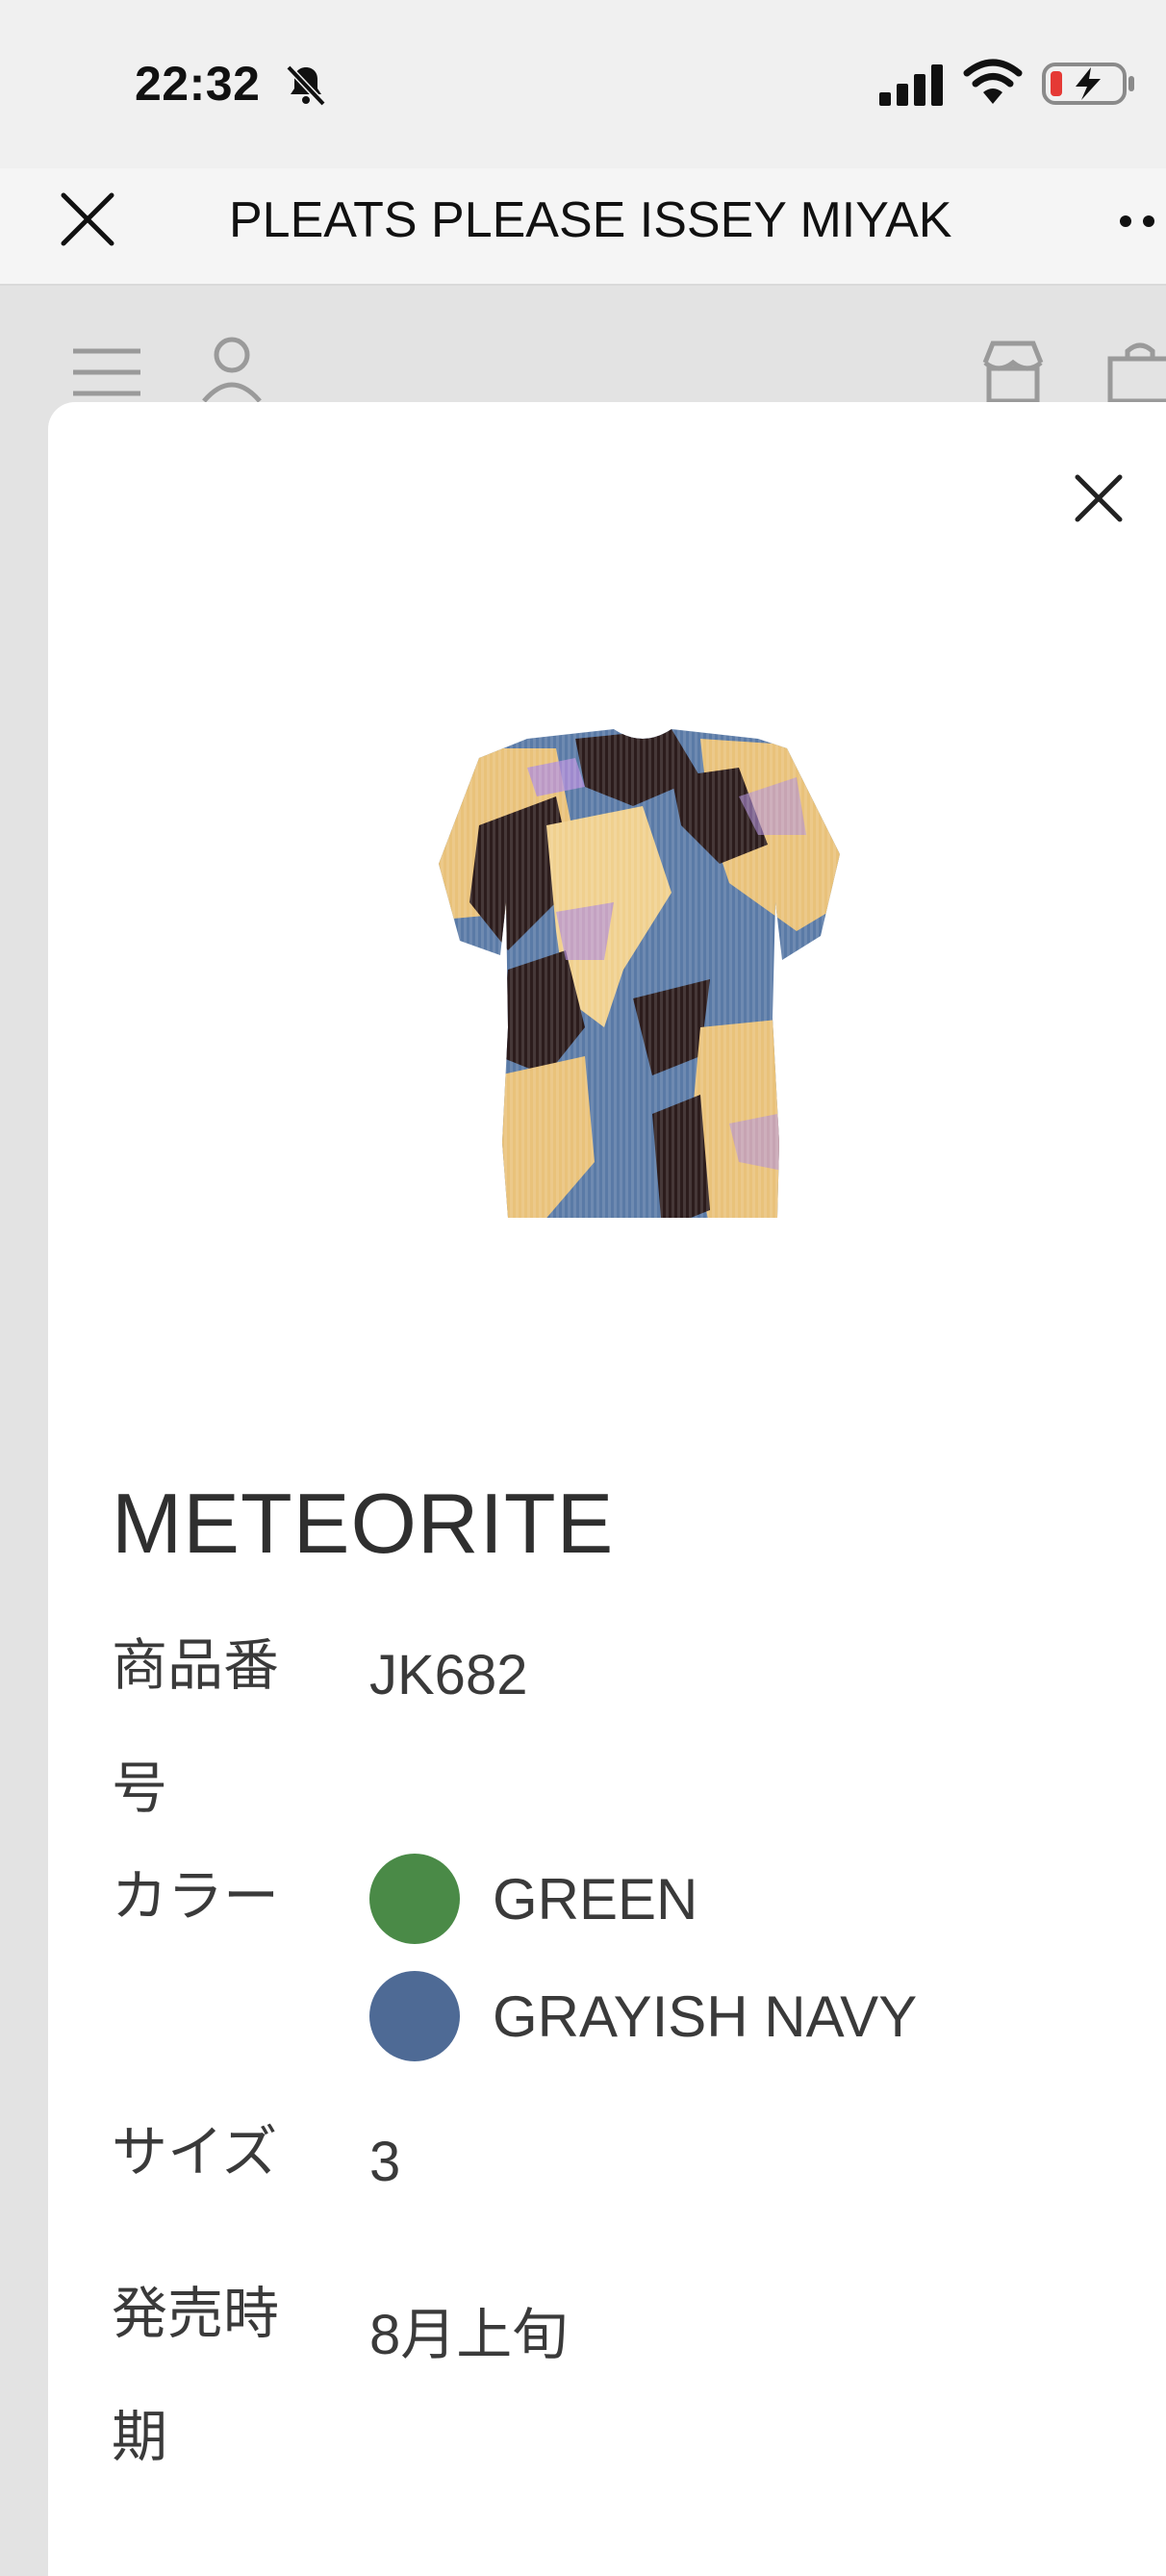 The height and width of the screenshot is (2576, 1166). I want to click on release-value: 8月上旬, so click(469, 2335).